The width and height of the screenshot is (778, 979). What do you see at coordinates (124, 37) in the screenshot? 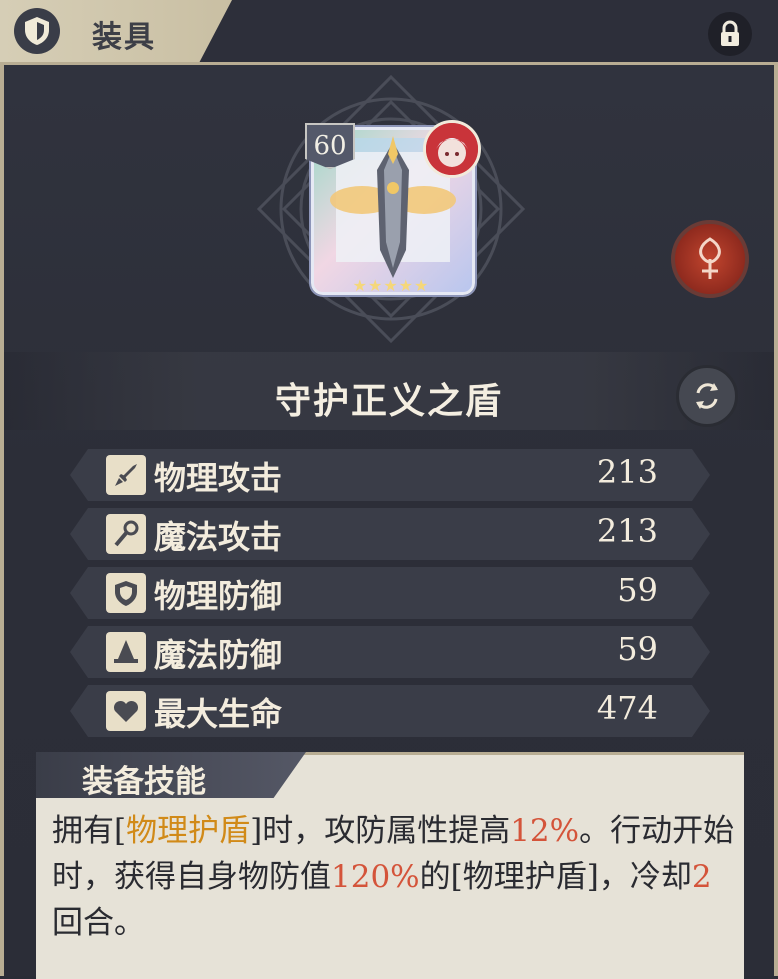
I see `header-title: 装具` at bounding box center [124, 37].